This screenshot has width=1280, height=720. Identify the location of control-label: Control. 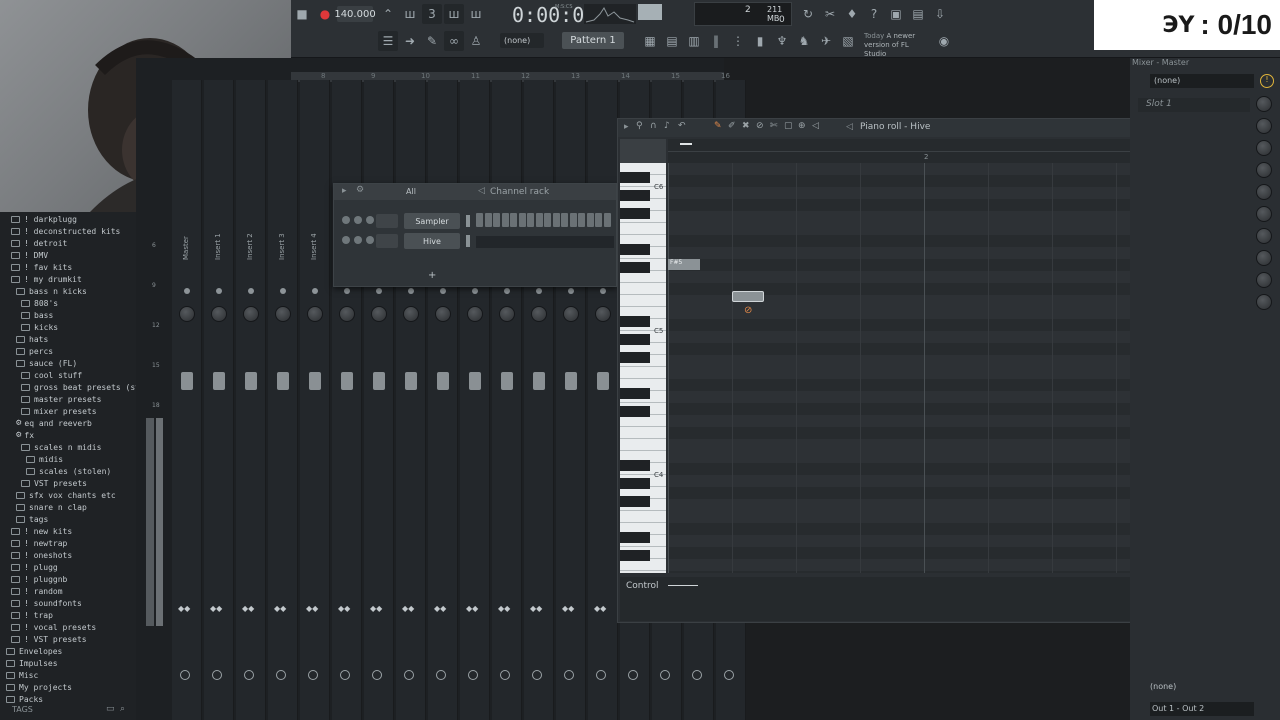
(642, 586).